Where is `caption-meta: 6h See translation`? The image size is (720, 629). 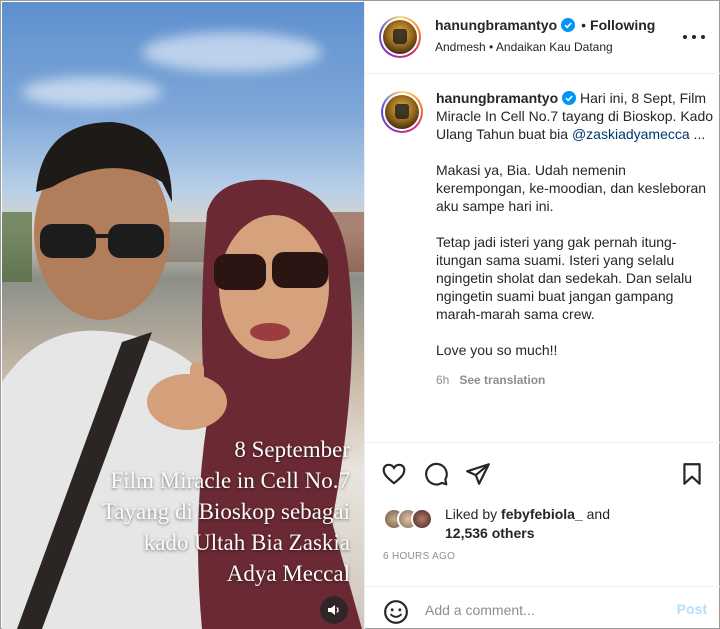
caption-meta: 6h See translation is located at coordinates (575, 380).